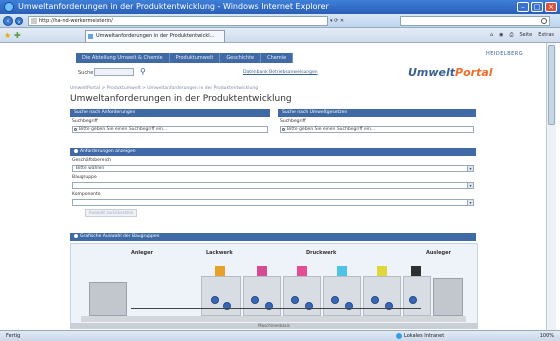  I want to click on dropdown-icon: ▾, so click(331, 21).